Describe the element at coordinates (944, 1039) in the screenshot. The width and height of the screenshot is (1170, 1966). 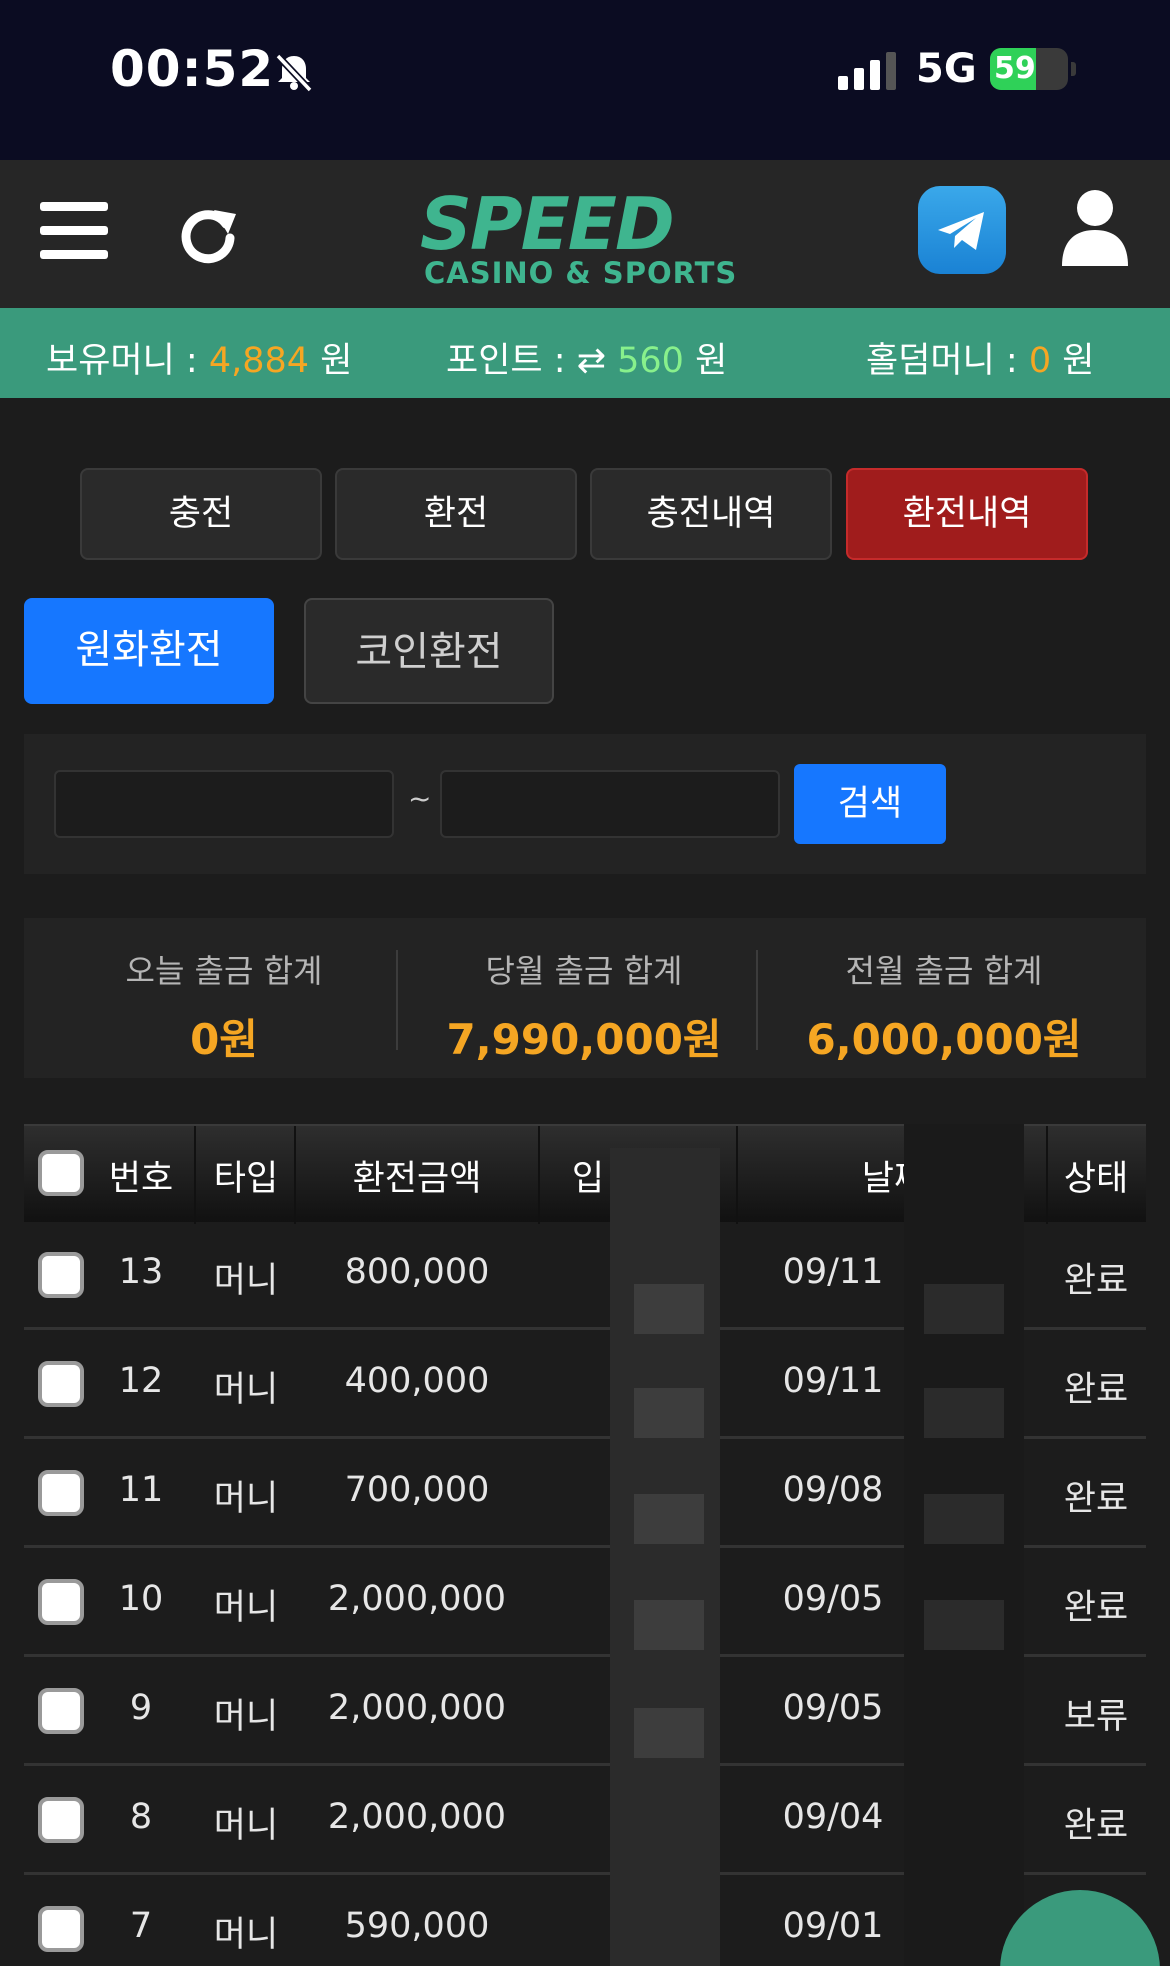
I see `summary-last-month-value: 6,000,000원` at that location.